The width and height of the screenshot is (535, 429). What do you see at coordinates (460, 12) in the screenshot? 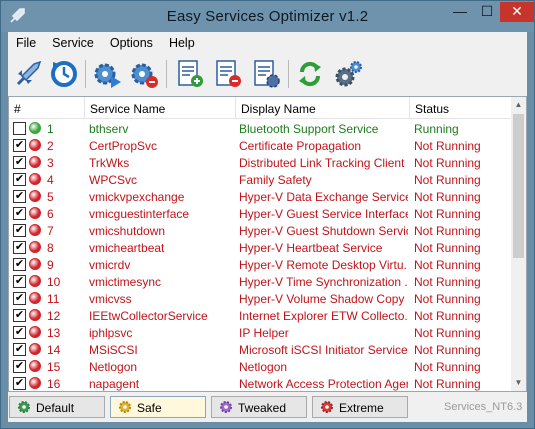
I see `minimize-button: —` at bounding box center [460, 12].